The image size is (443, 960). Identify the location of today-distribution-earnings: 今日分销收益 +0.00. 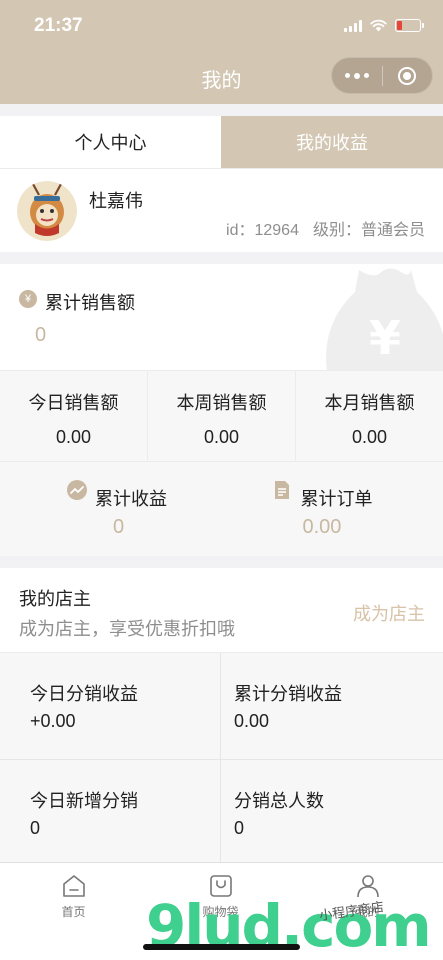
(110, 706).